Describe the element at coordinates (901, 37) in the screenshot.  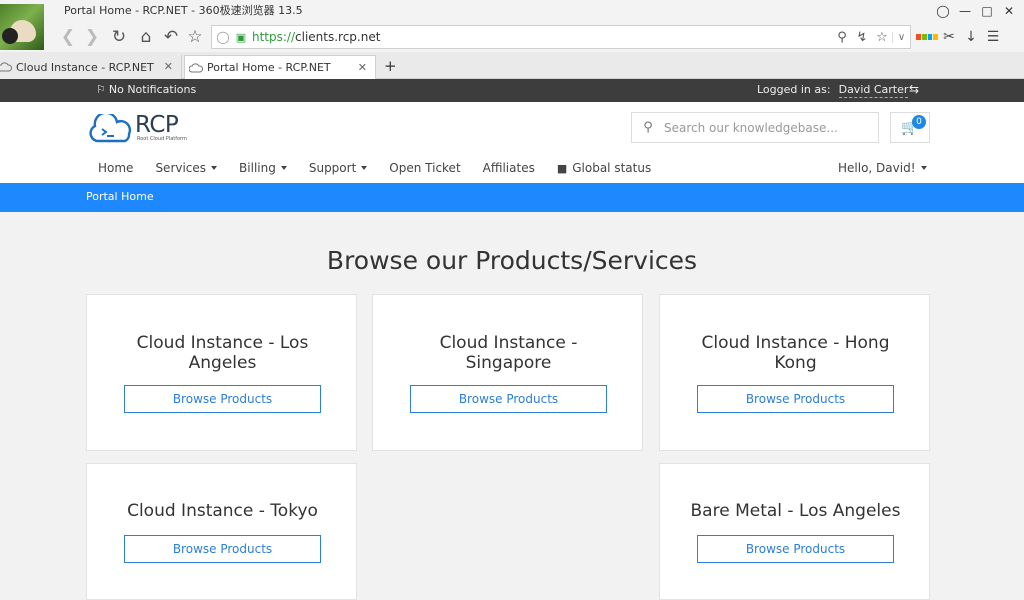
I see `chevron-down-icon: ∨` at that location.